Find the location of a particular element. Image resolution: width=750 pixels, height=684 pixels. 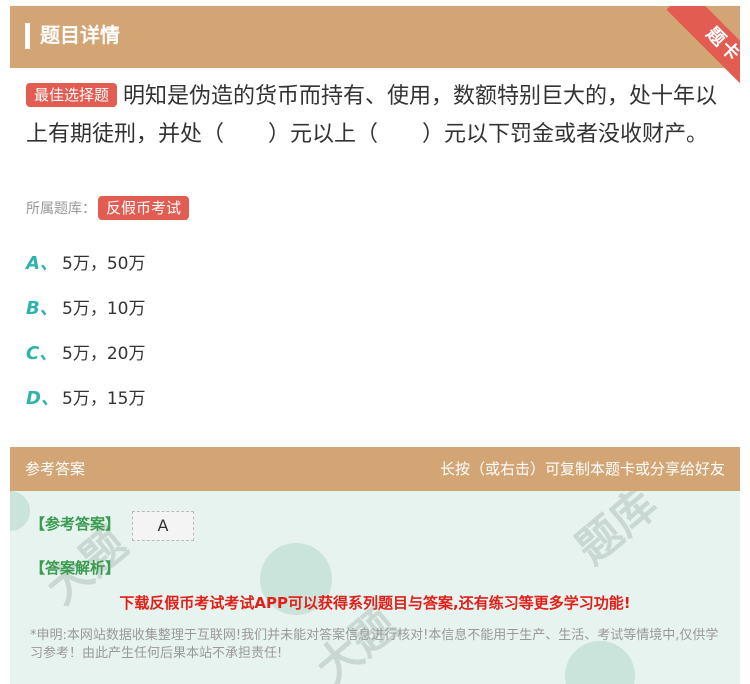

option-letter: D、 is located at coordinates (42, 398).